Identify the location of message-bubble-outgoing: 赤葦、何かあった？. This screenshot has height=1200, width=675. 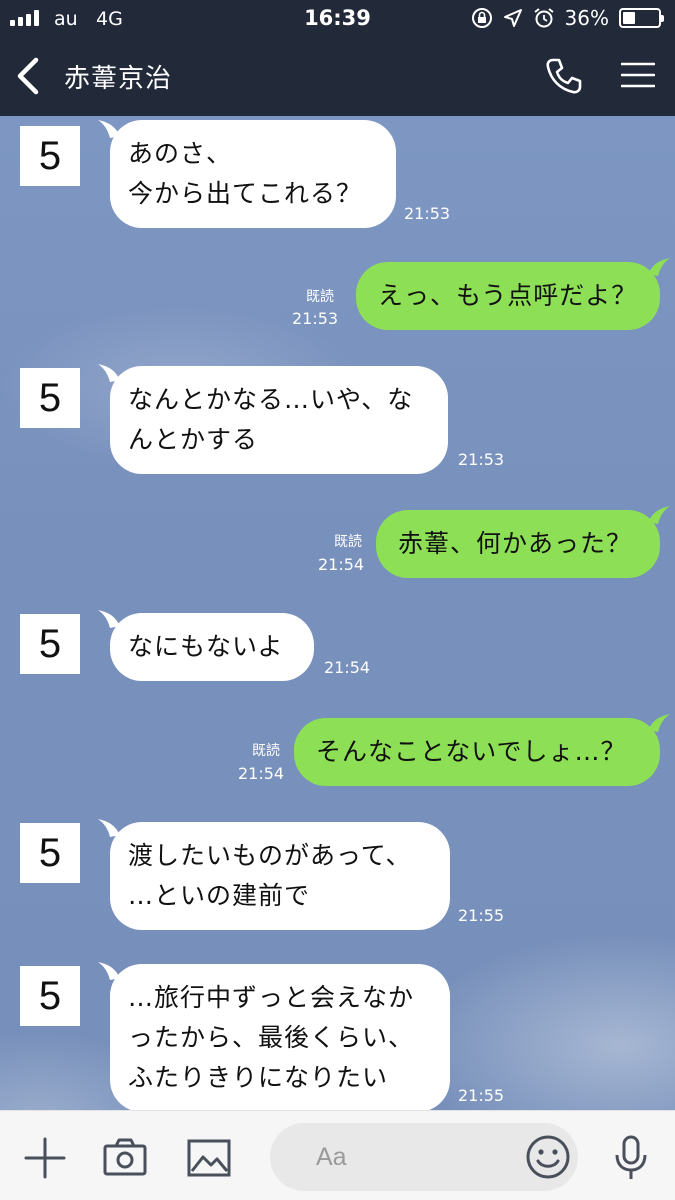
(518, 544).